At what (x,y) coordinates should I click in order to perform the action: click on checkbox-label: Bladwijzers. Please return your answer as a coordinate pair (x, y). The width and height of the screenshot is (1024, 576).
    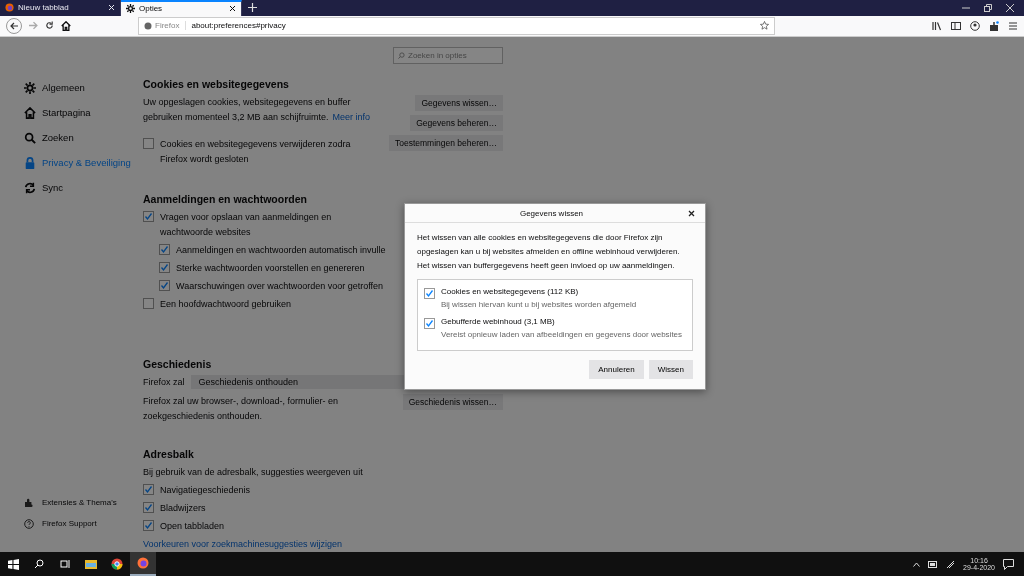
    Looking at the image, I should click on (183, 508).